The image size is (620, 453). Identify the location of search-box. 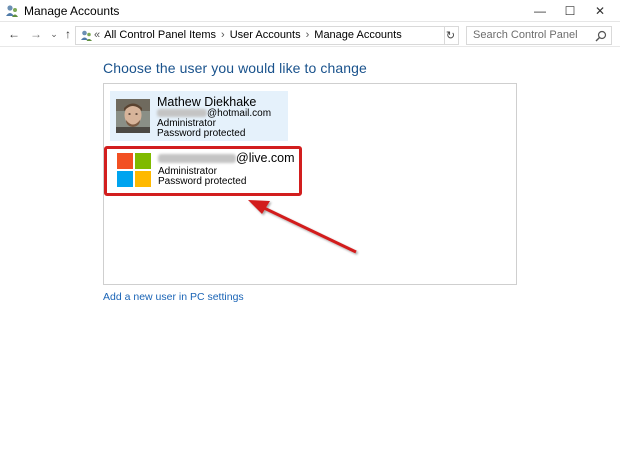
(539, 35).